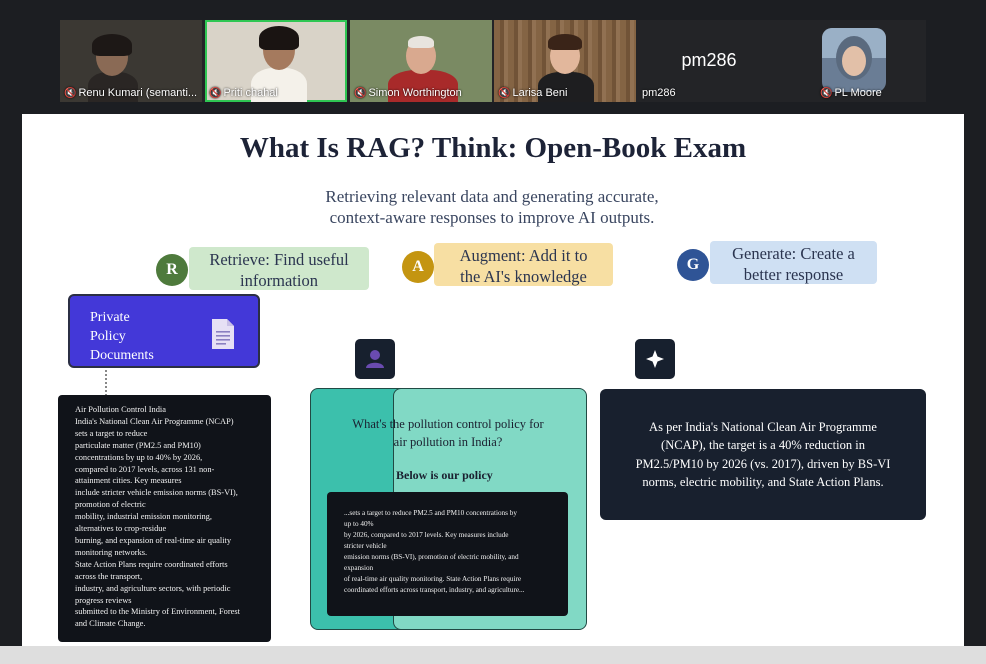 The image size is (986, 664). Describe the element at coordinates (164, 331) in the screenshot. I see `private-policy-documents: Private Policy Documents` at that location.